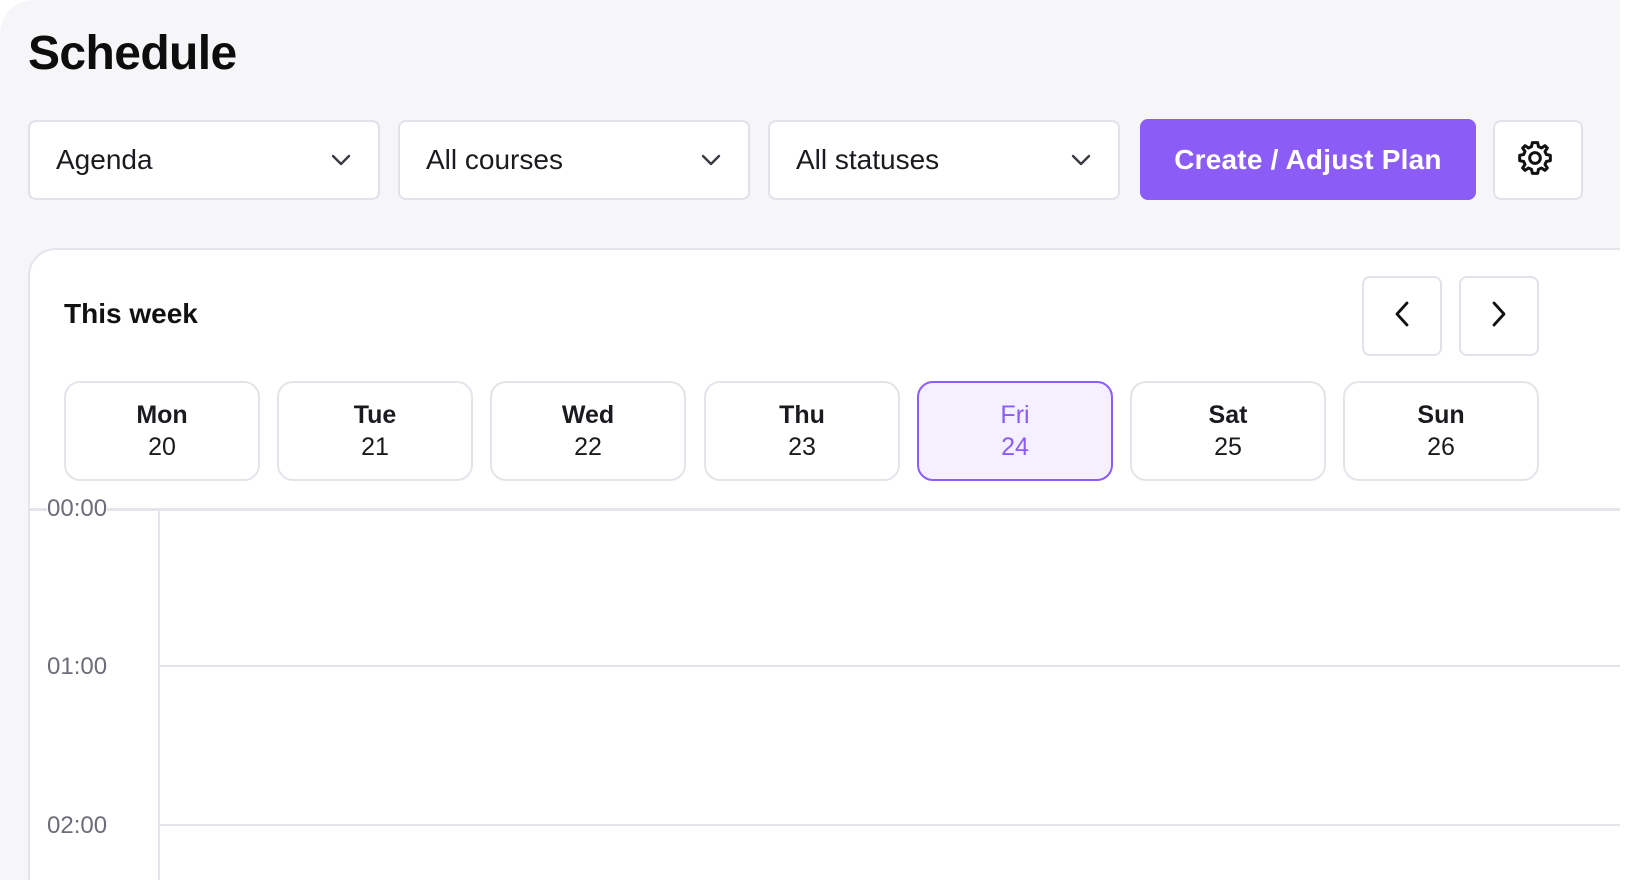 The height and width of the screenshot is (880, 1628). What do you see at coordinates (574, 160) in the screenshot?
I see `course-select: All courses` at bounding box center [574, 160].